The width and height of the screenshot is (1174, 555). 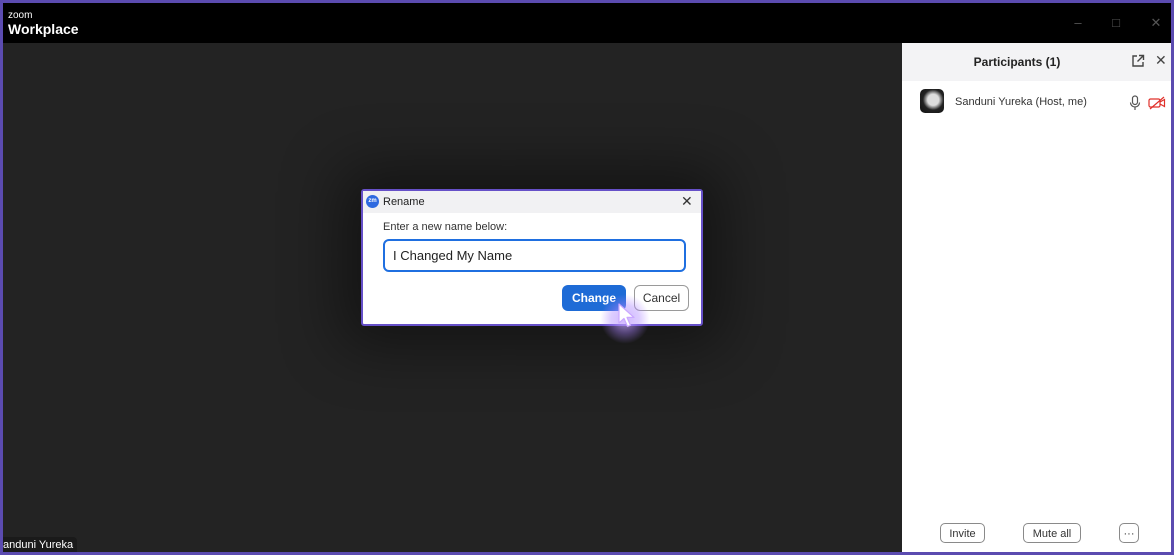 I want to click on mute-all-button: Mute all, so click(x=1052, y=533).